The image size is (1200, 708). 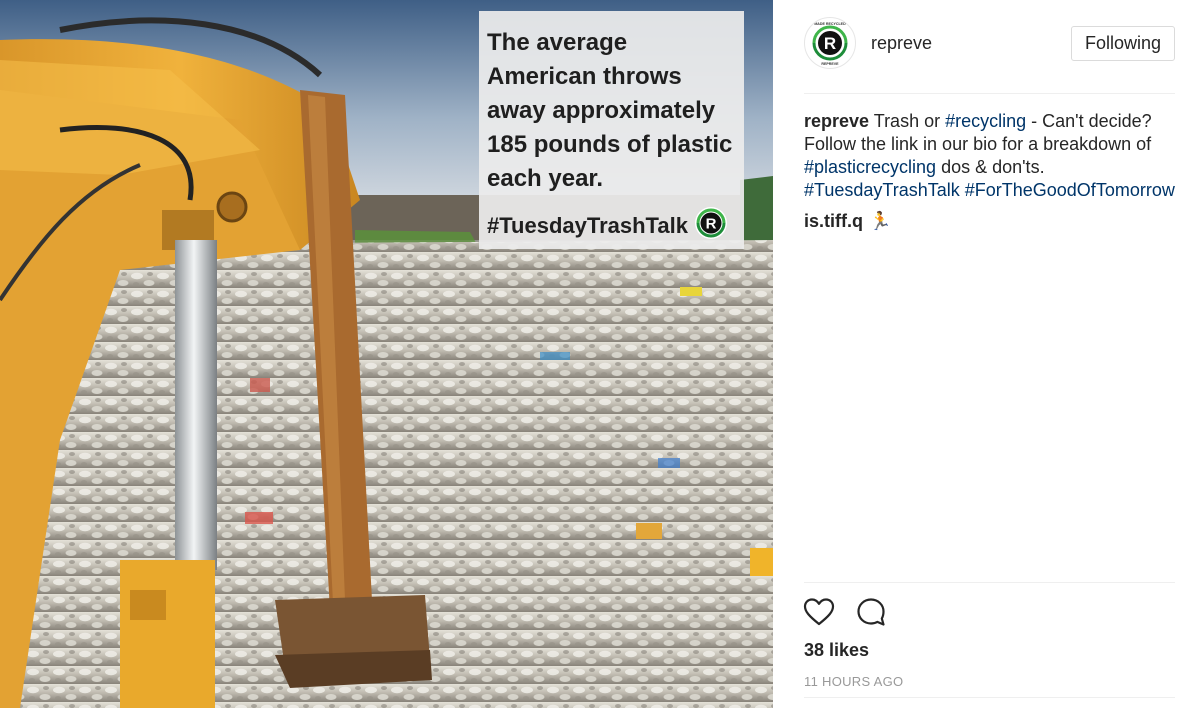 What do you see at coordinates (836, 121) in the screenshot?
I see `caption-username: repreve` at bounding box center [836, 121].